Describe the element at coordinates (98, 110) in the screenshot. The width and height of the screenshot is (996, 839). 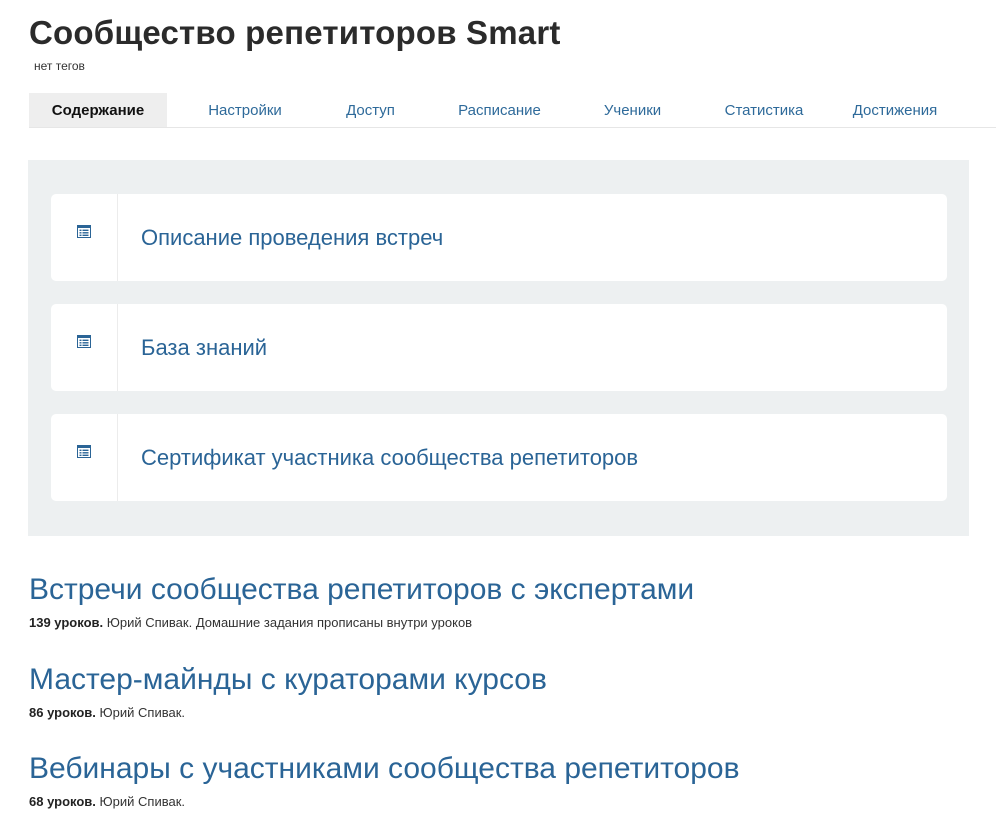
I see `tab-content: Содержание` at that location.